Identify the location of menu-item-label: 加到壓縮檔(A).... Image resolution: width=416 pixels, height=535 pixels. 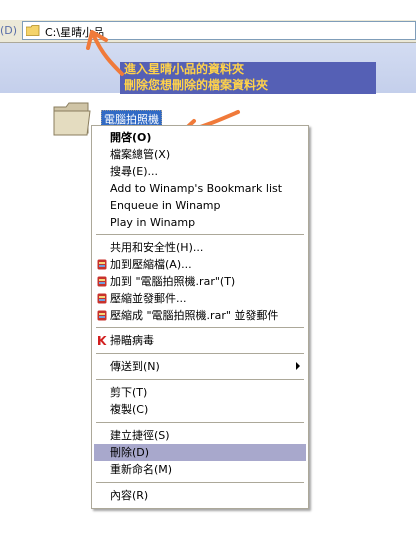
(151, 264).